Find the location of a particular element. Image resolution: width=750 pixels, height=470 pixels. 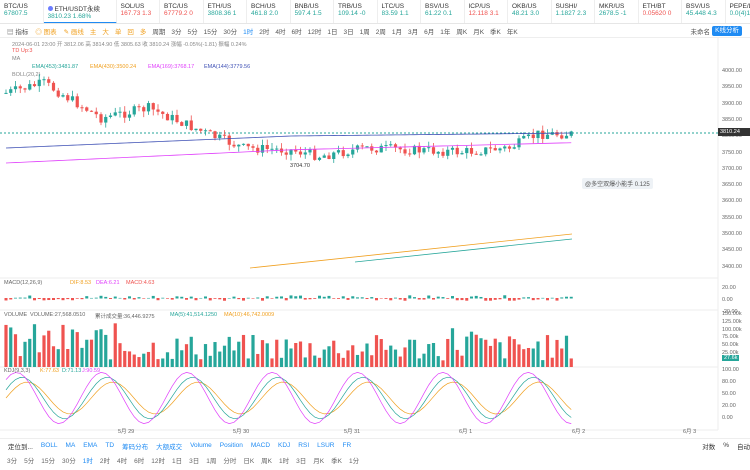

scale-option: 对数 is located at coordinates (708, 446).